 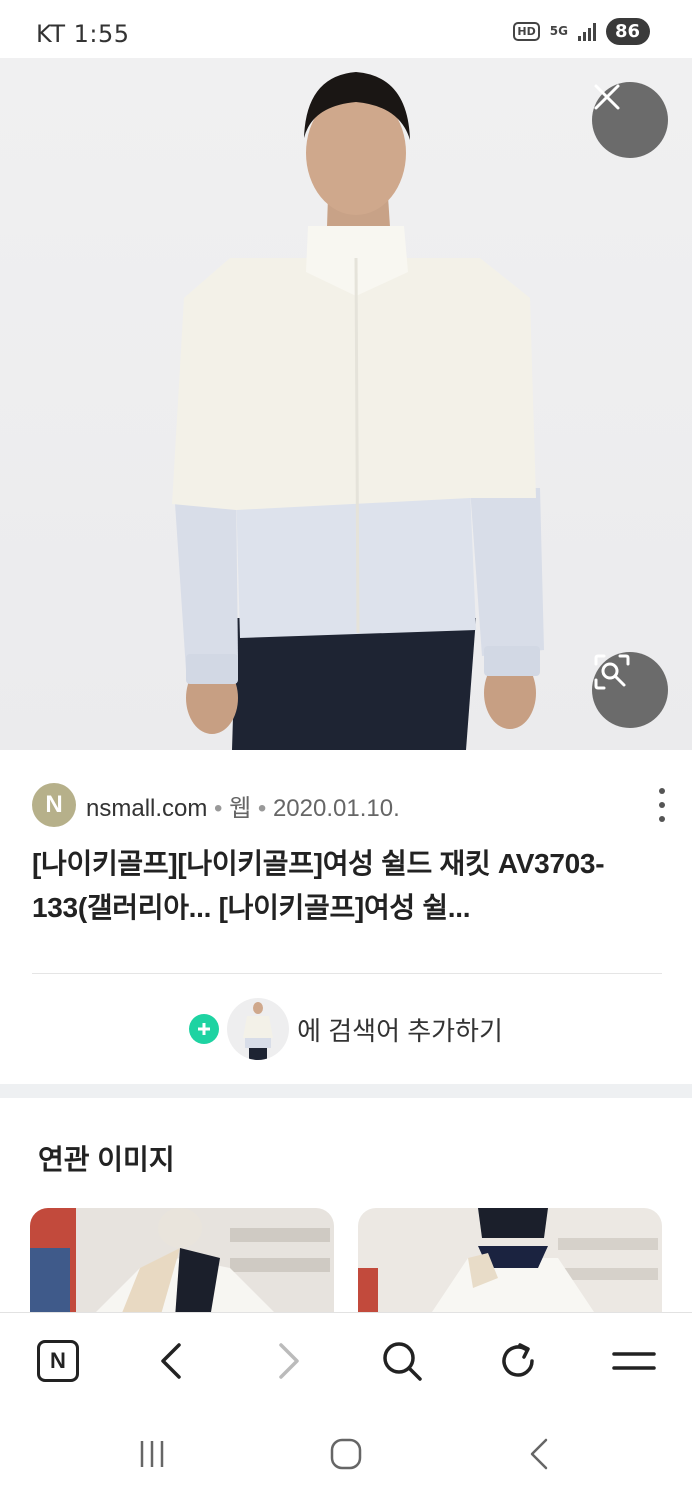 What do you see at coordinates (627, 31) in the screenshot?
I see `battery-indicator: 86` at bounding box center [627, 31].